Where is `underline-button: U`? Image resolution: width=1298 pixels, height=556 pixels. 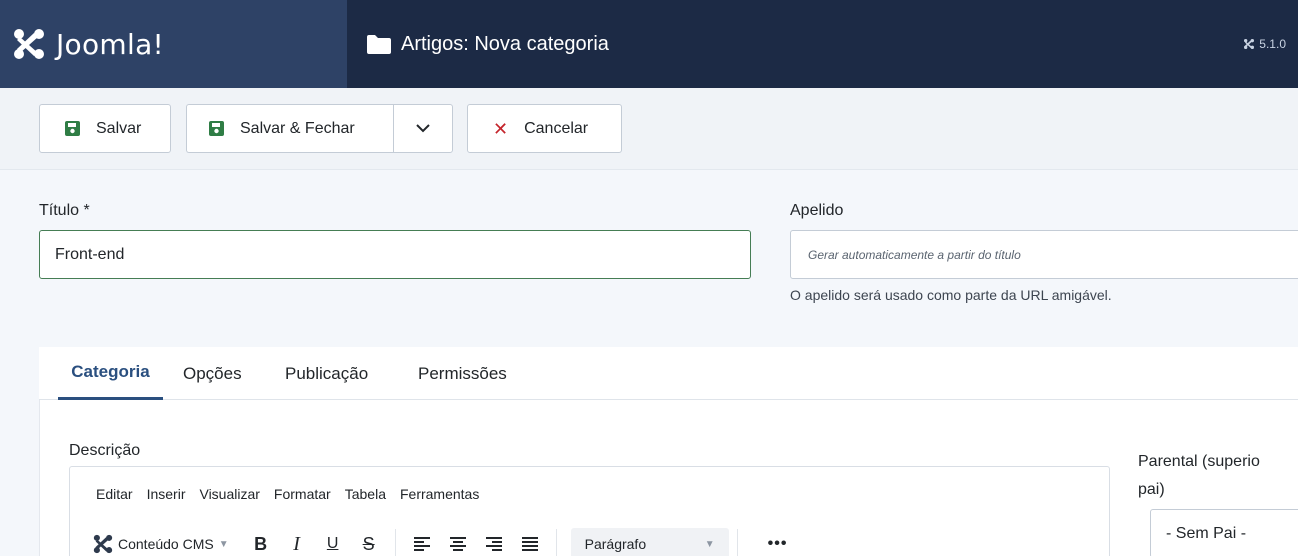
underline-button: U is located at coordinates (333, 544).